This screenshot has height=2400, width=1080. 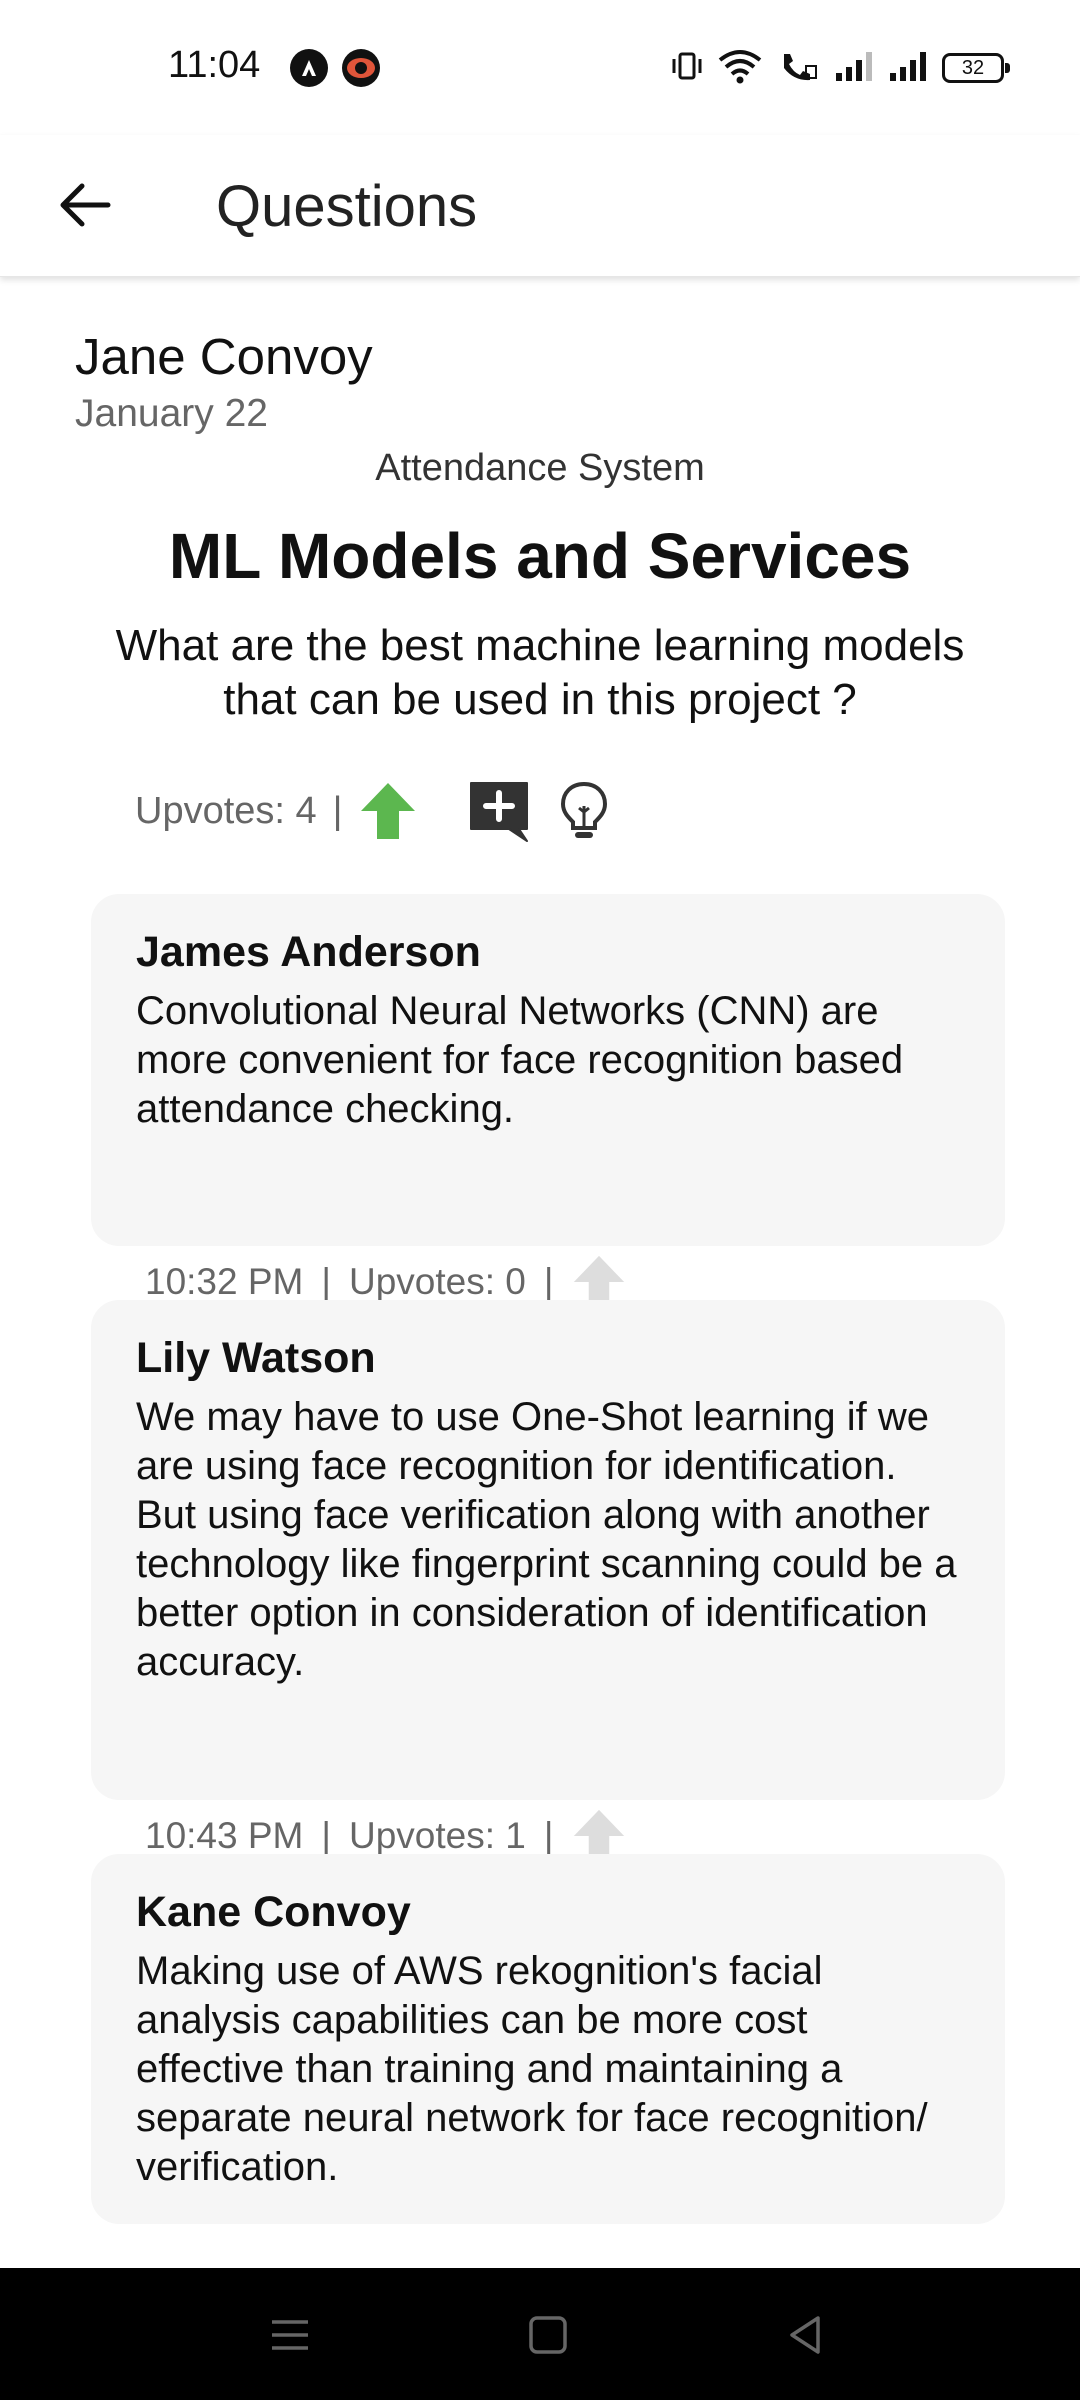 What do you see at coordinates (309, 68) in the screenshot?
I see `app-notification-icon` at bounding box center [309, 68].